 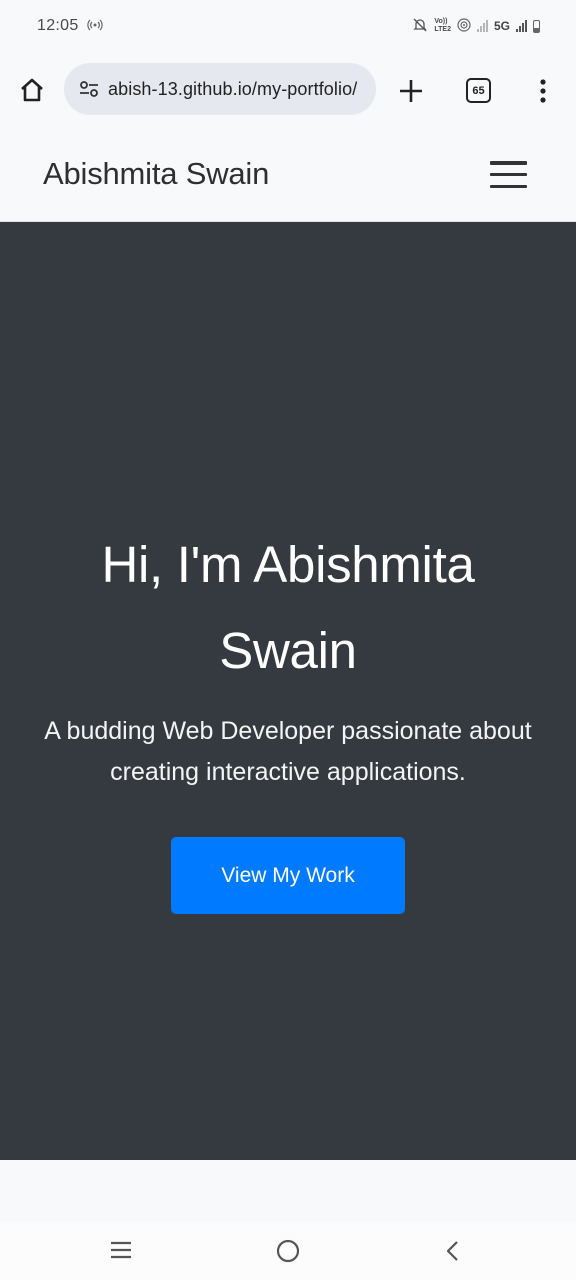 I want to click on status-time: 12:05, so click(x=58, y=25).